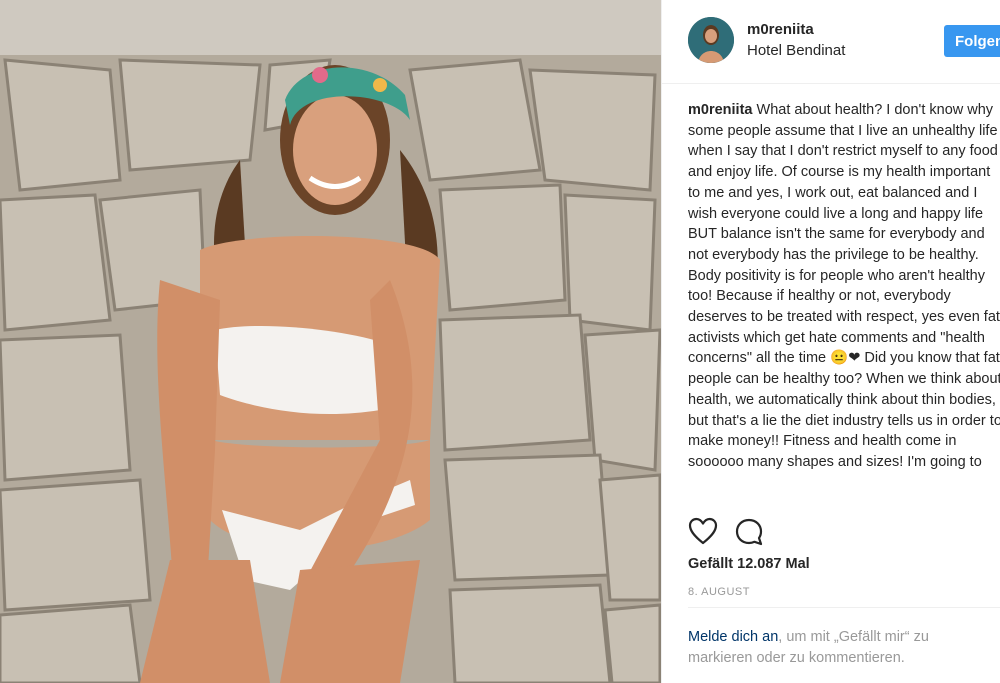 The image size is (1000, 683). I want to click on caption-username: m0reniita, so click(720, 110).